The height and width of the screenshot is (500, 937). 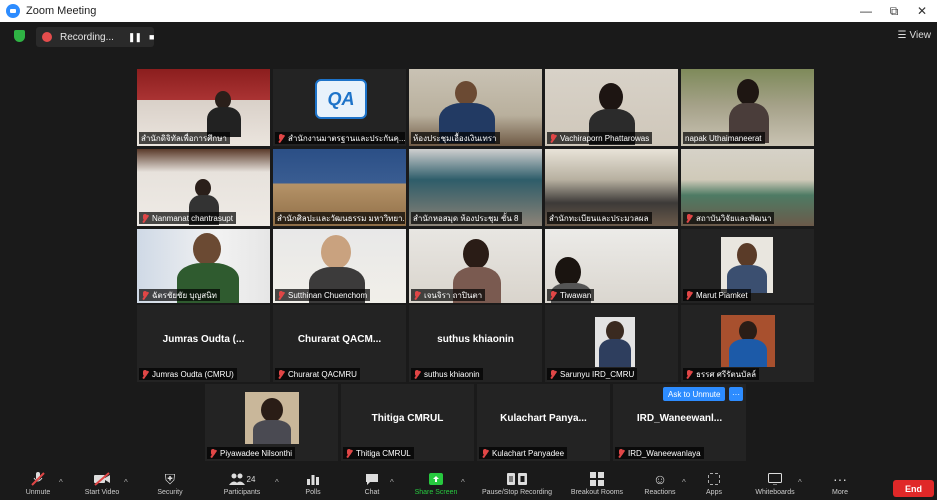 I want to click on cloud-recording-icon, so click(x=47, y=37).